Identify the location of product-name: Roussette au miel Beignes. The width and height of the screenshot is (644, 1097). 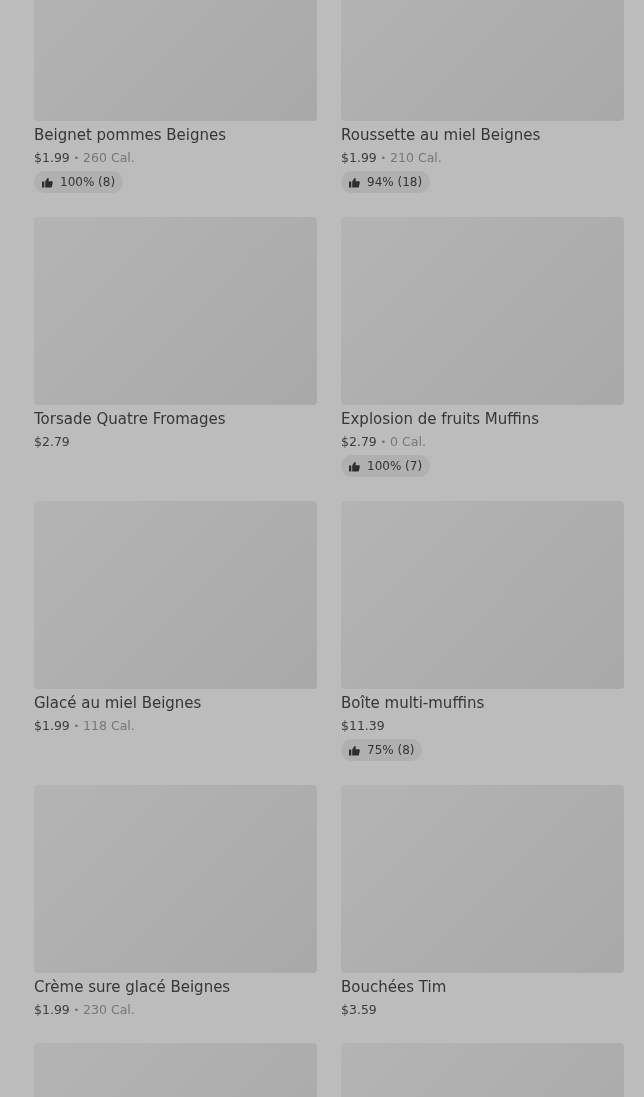
(441, 135).